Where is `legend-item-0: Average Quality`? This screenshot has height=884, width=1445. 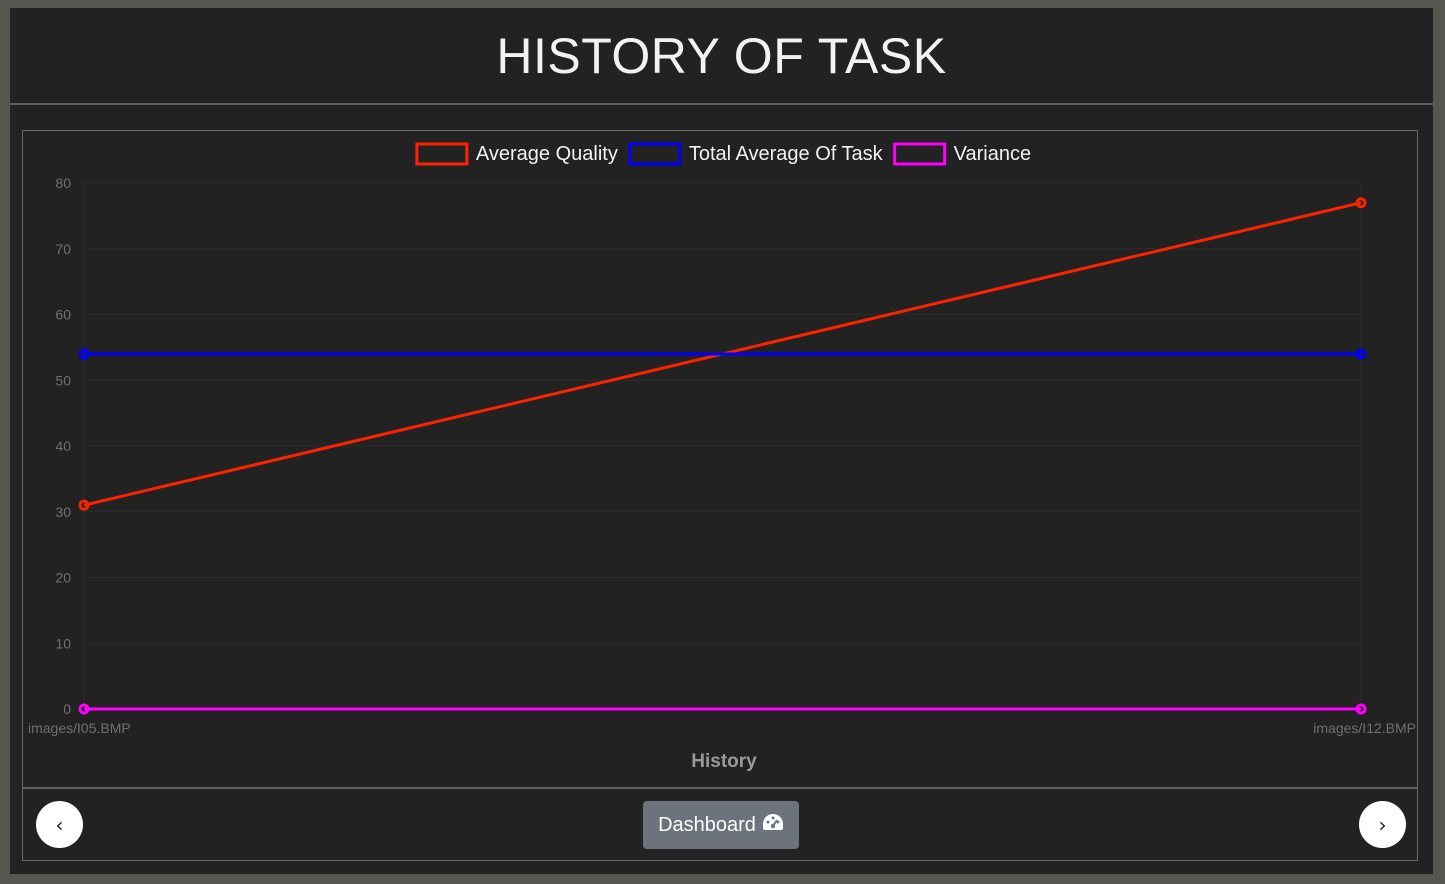
legend-item-0: Average Quality is located at coordinates (516, 154).